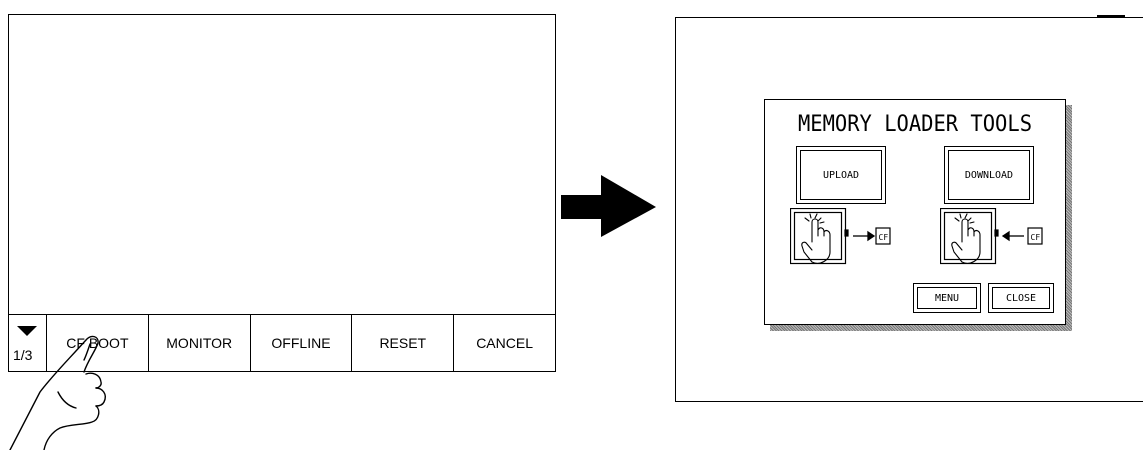 The width and height of the screenshot is (1143, 450). What do you see at coordinates (884, 237) in the screenshot?
I see `upload-cf-label: CF` at bounding box center [884, 237].